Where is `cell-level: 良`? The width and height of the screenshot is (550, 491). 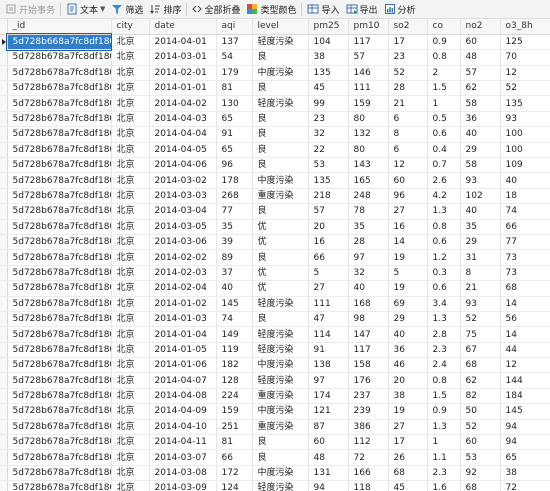 cell-level: 良 is located at coordinates (280, 211).